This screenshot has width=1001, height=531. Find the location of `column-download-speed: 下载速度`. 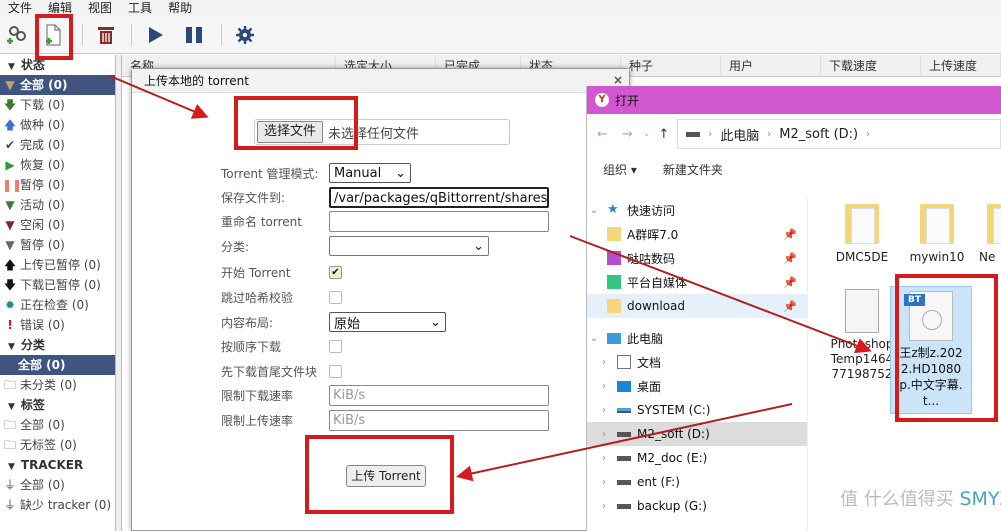

column-download-speed: 下载速度 is located at coordinates (871, 65).